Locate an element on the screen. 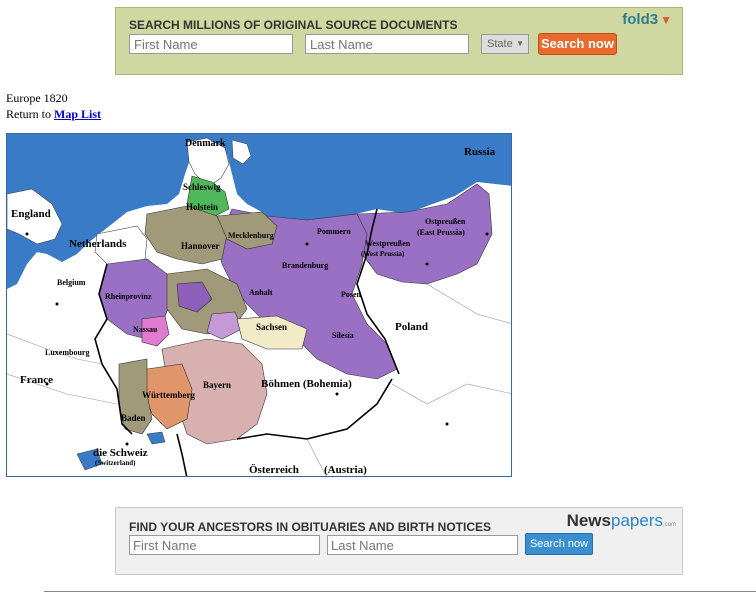 This screenshot has height=600, width=756. newspapers-logo-accent: papers is located at coordinates (637, 520).